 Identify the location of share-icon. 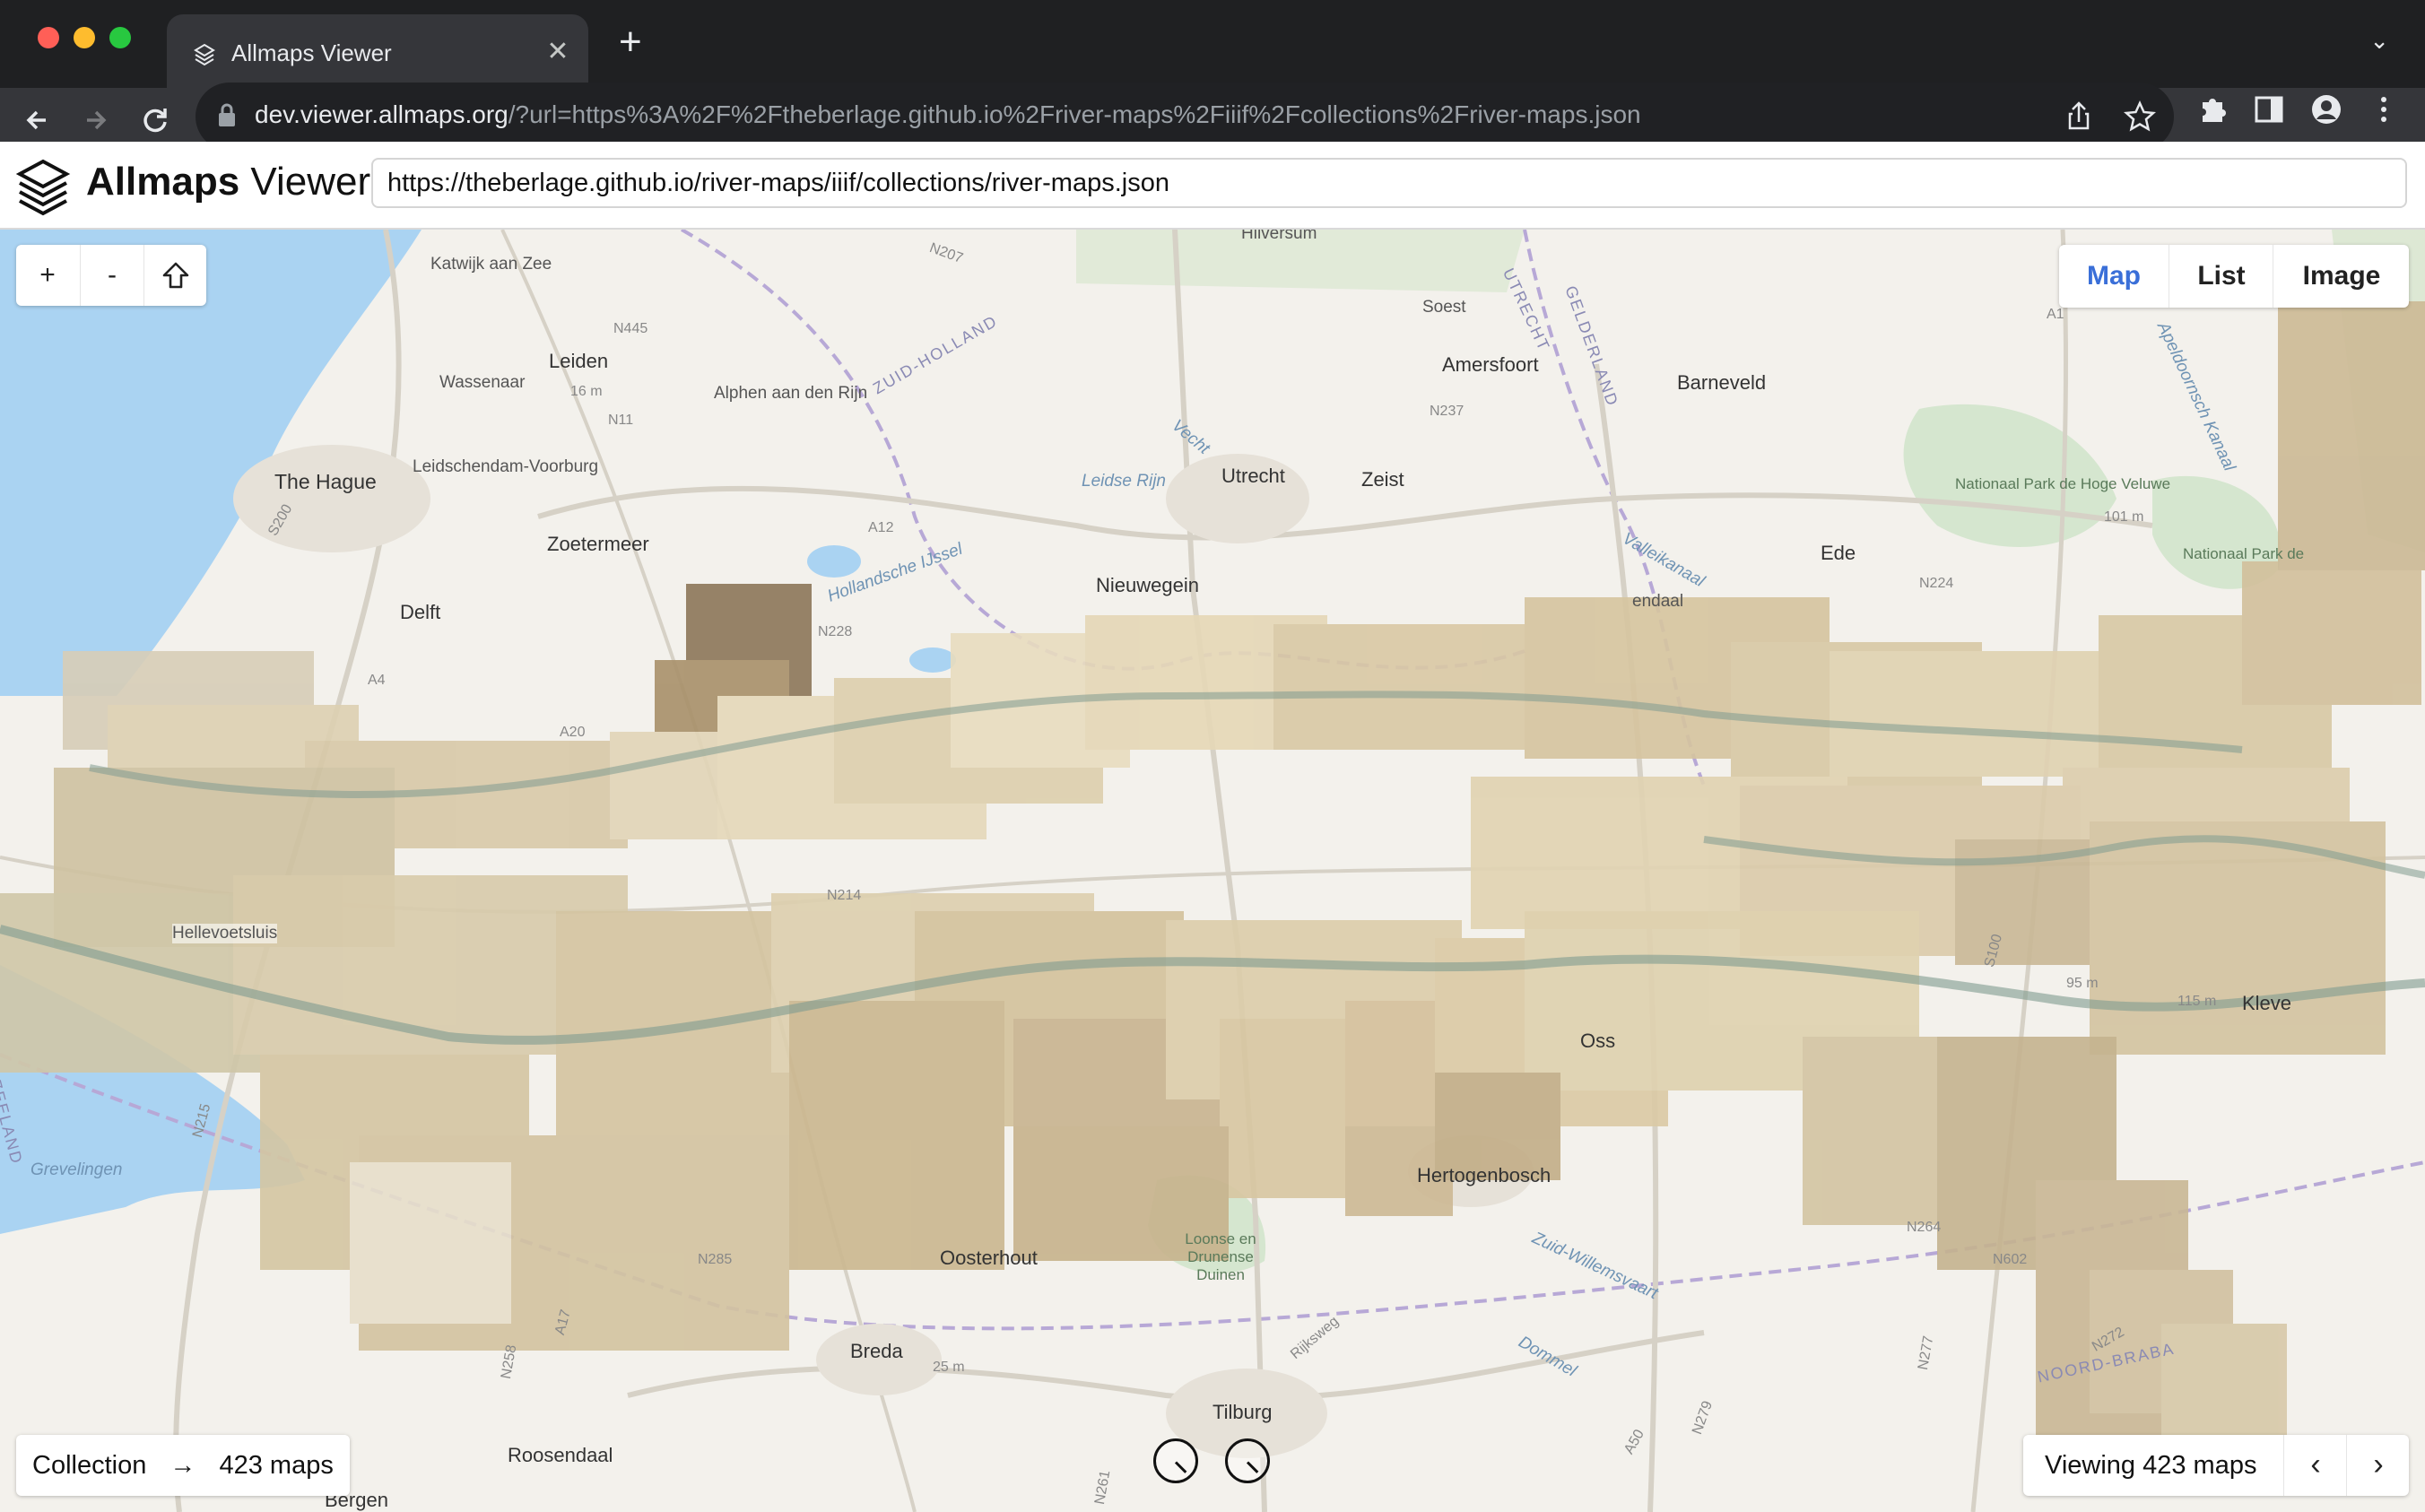
(2079, 117).